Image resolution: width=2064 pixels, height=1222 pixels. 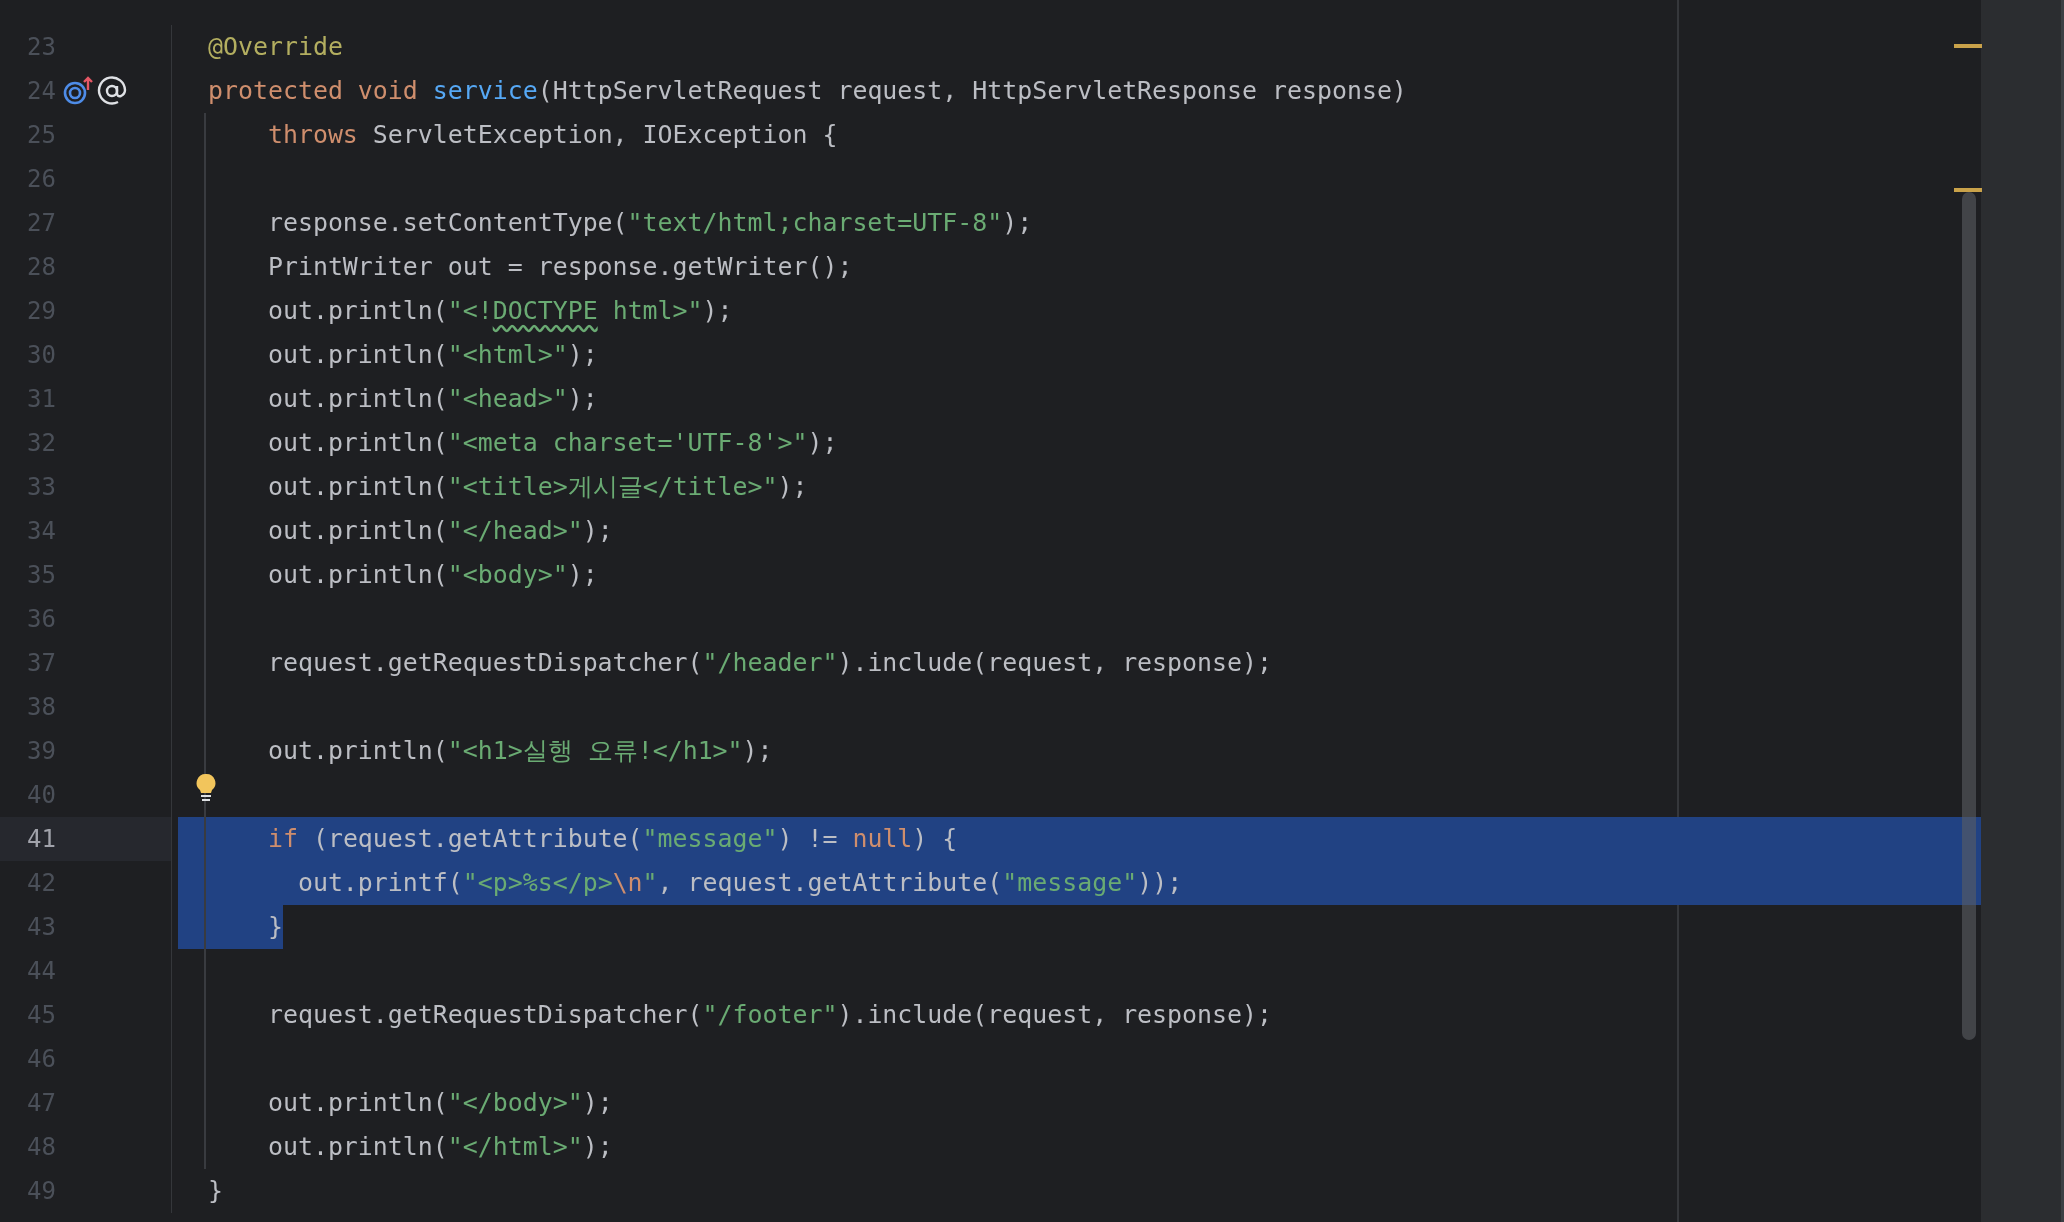 I want to click on code-line: request.getRequestDispatcher("/header").include(request, response);, so click(x=769, y=663).